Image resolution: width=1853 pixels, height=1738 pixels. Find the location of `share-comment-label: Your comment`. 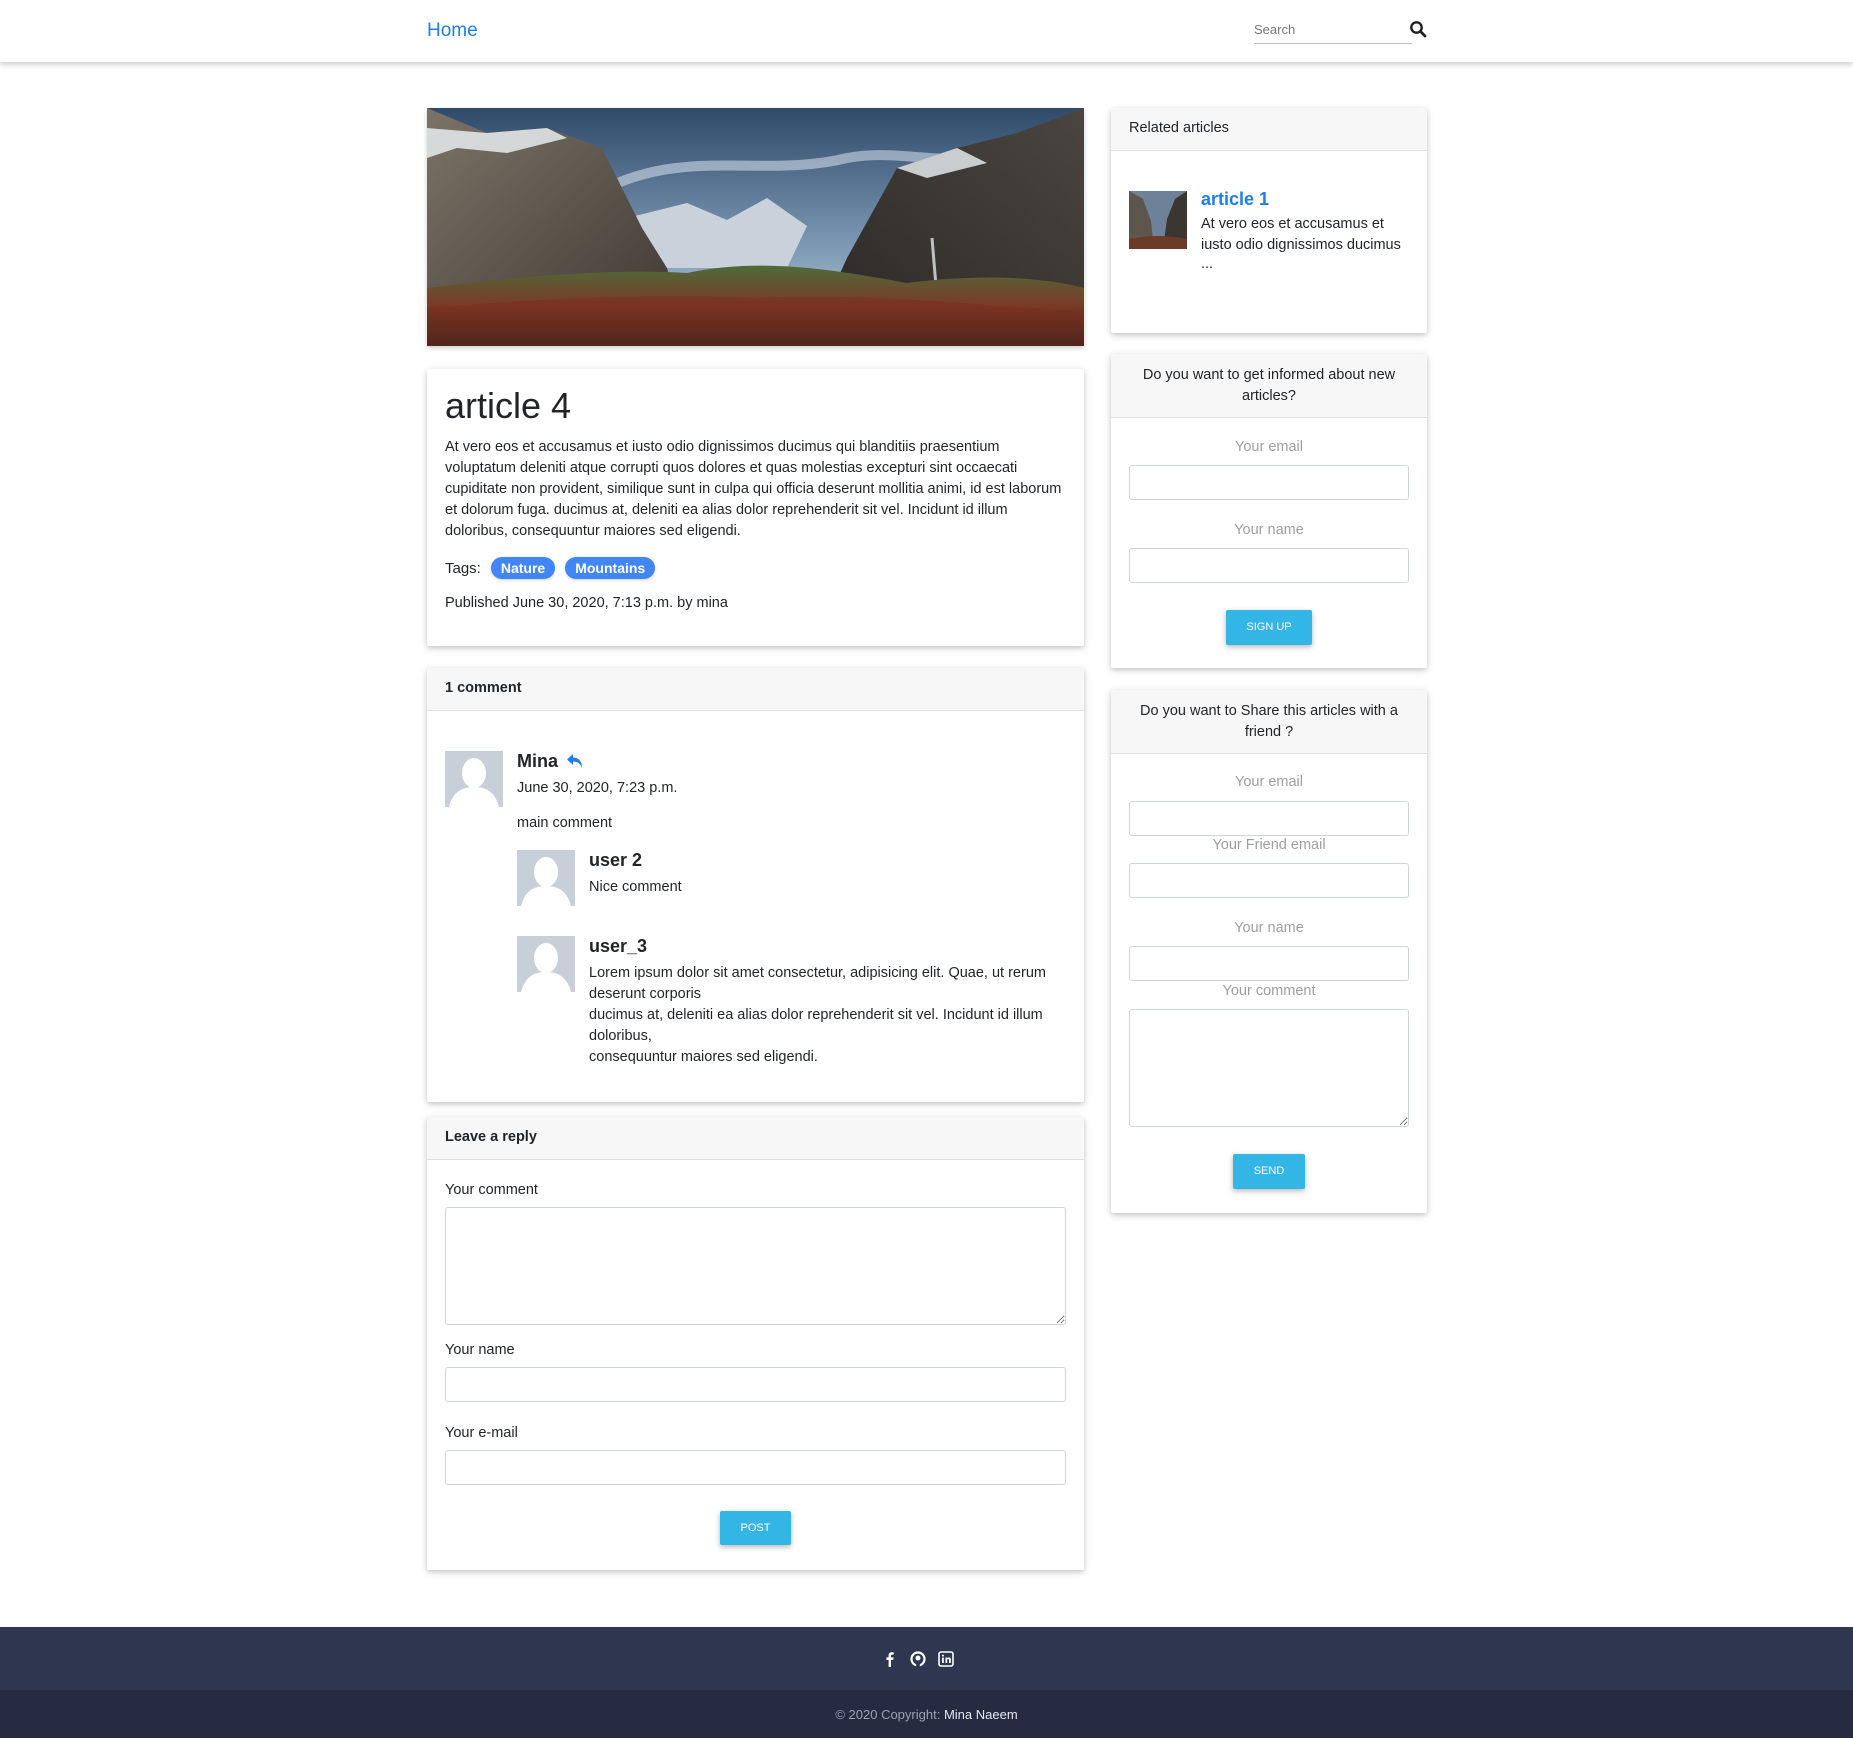

share-comment-label: Your comment is located at coordinates (1269, 991).